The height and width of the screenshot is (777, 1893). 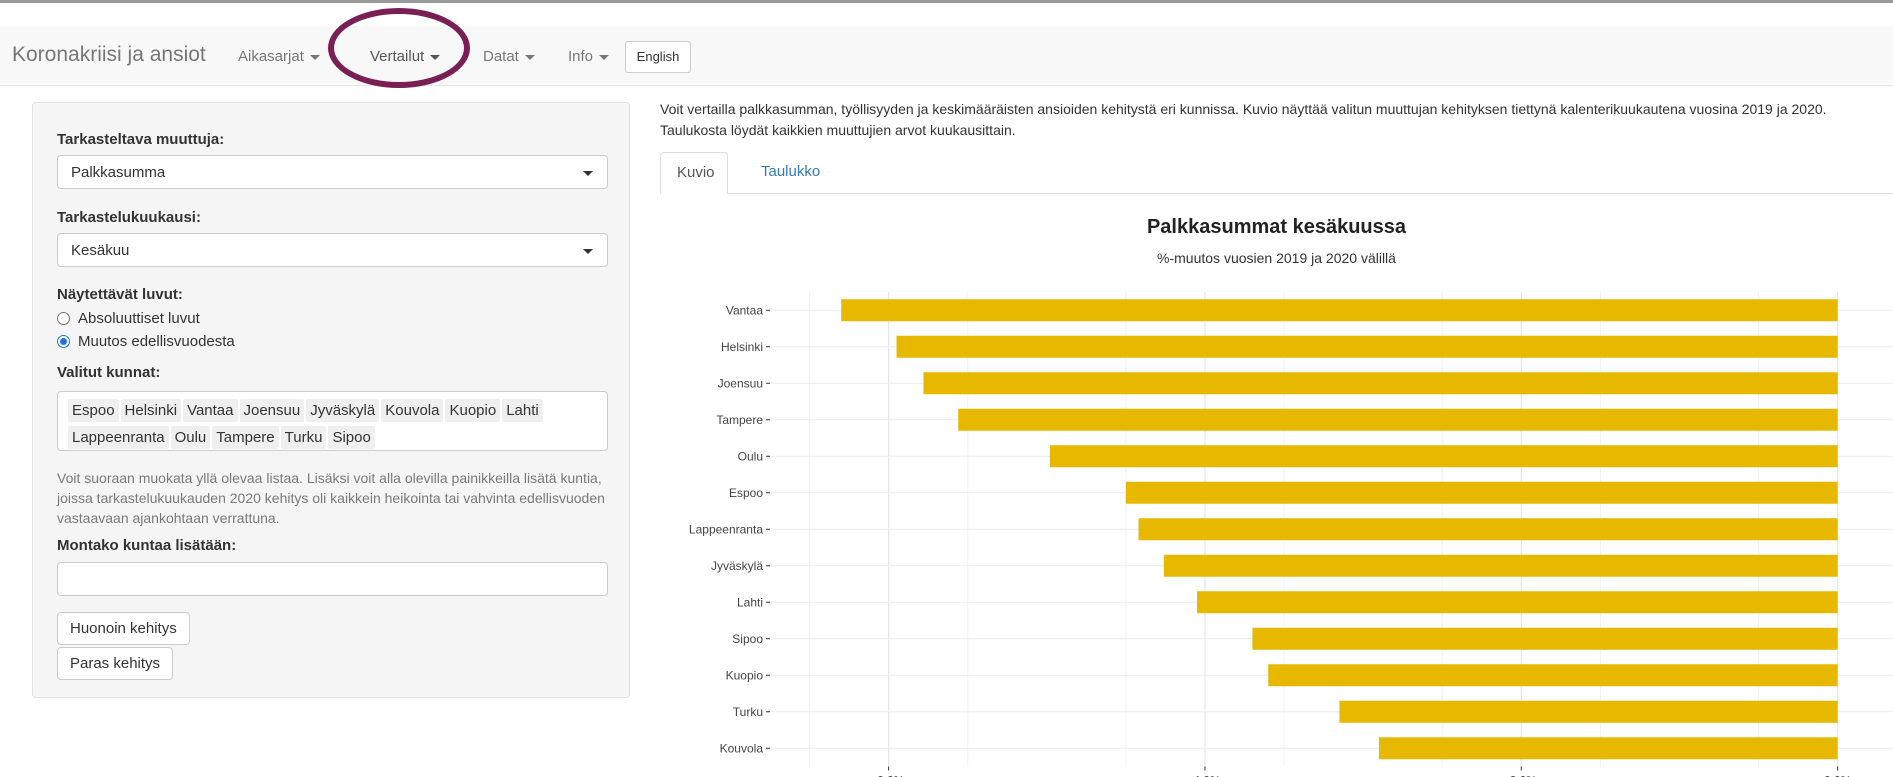 I want to click on x-tick-label: -4.0%, so click(x=1205, y=775).